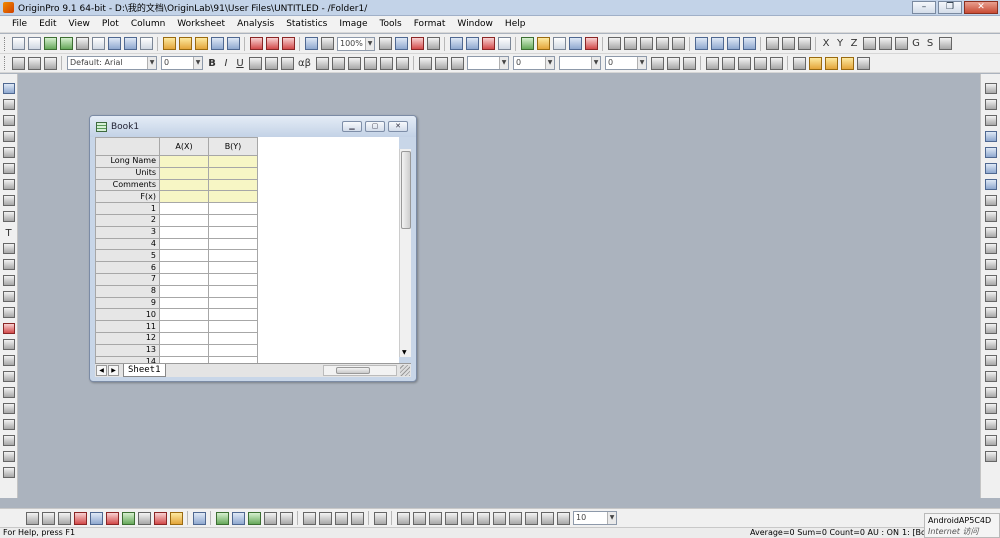 The width and height of the screenshot is (1000, 538). What do you see at coordinates (127, 279) in the screenshot?
I see `row-number: 7` at bounding box center [127, 279].